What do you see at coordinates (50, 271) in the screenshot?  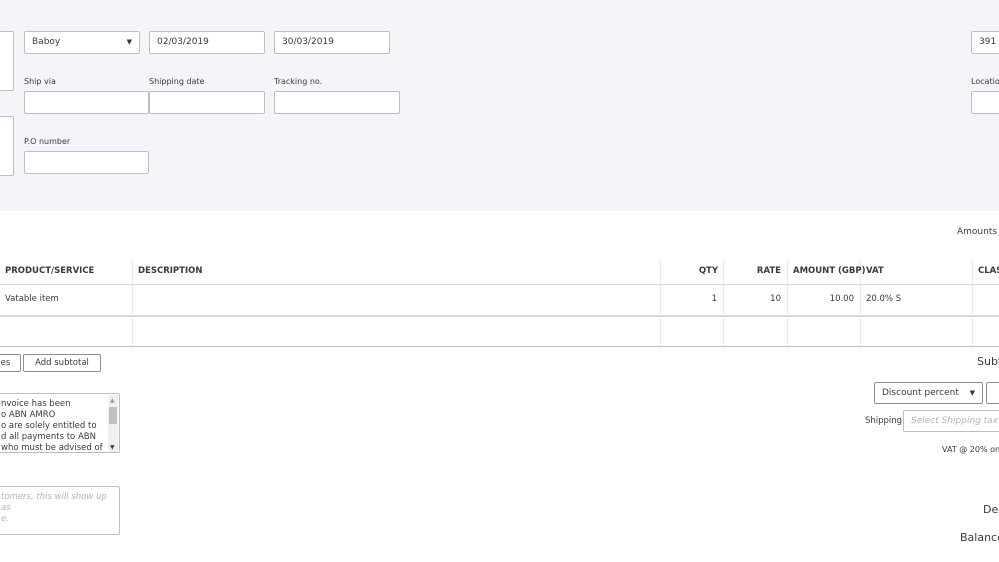 I see `col-product: PRODUCT/SERVICE` at bounding box center [50, 271].